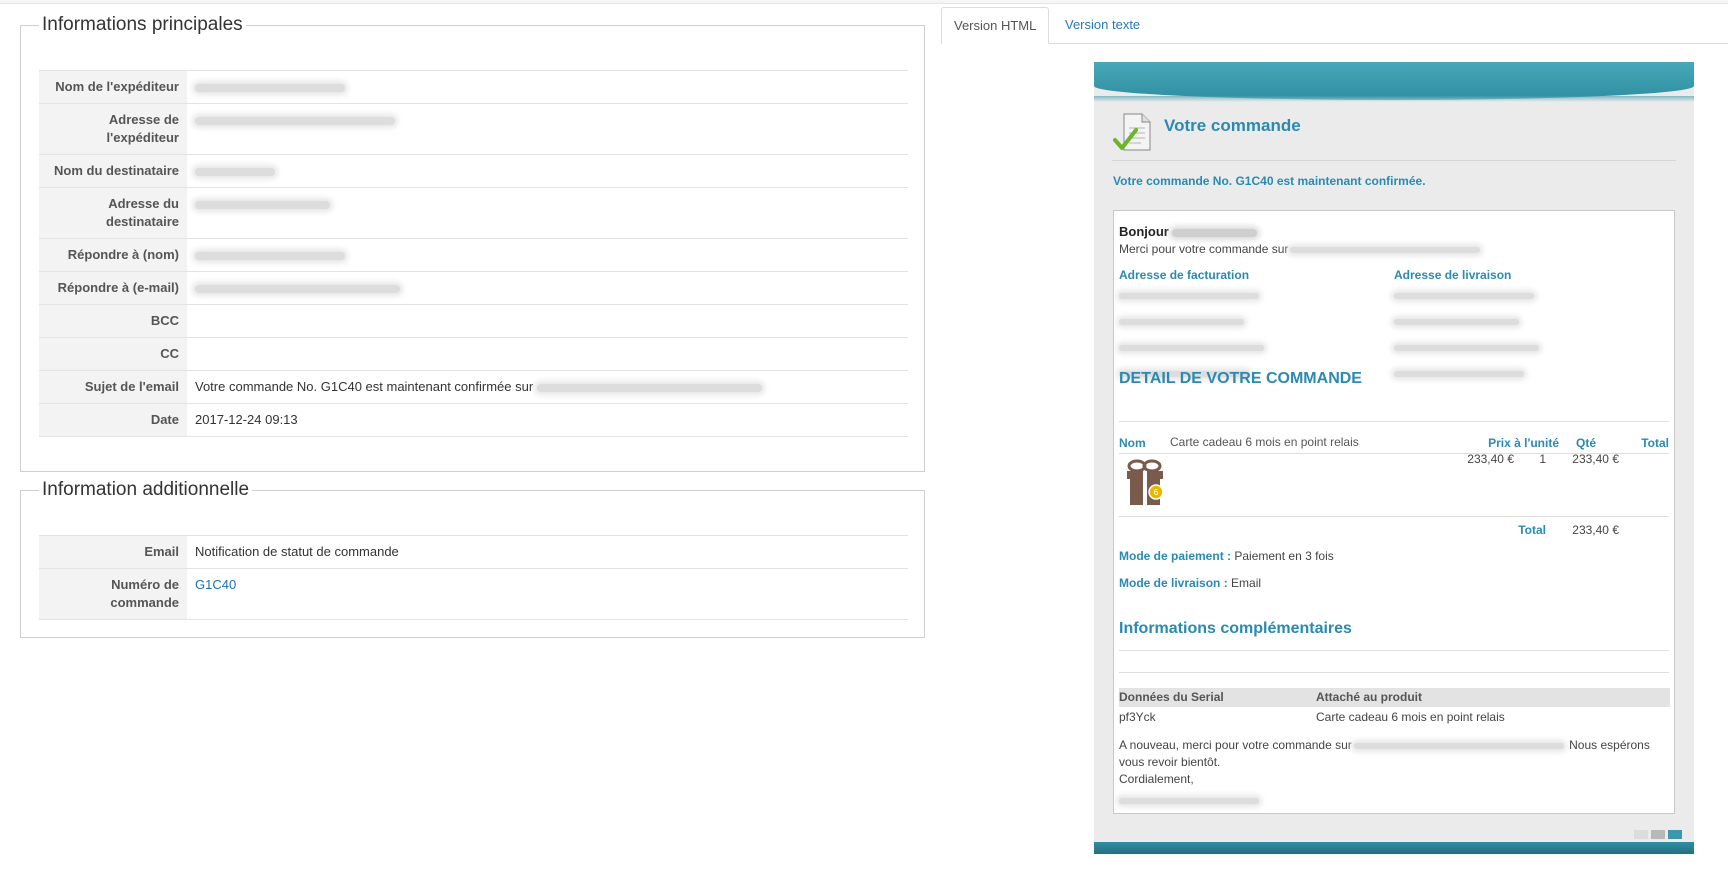 The image size is (1728, 876). I want to click on serial-value: pf3Yck, so click(1137, 717).